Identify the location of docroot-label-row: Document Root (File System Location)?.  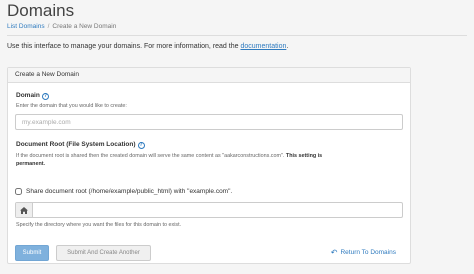
(80, 145).